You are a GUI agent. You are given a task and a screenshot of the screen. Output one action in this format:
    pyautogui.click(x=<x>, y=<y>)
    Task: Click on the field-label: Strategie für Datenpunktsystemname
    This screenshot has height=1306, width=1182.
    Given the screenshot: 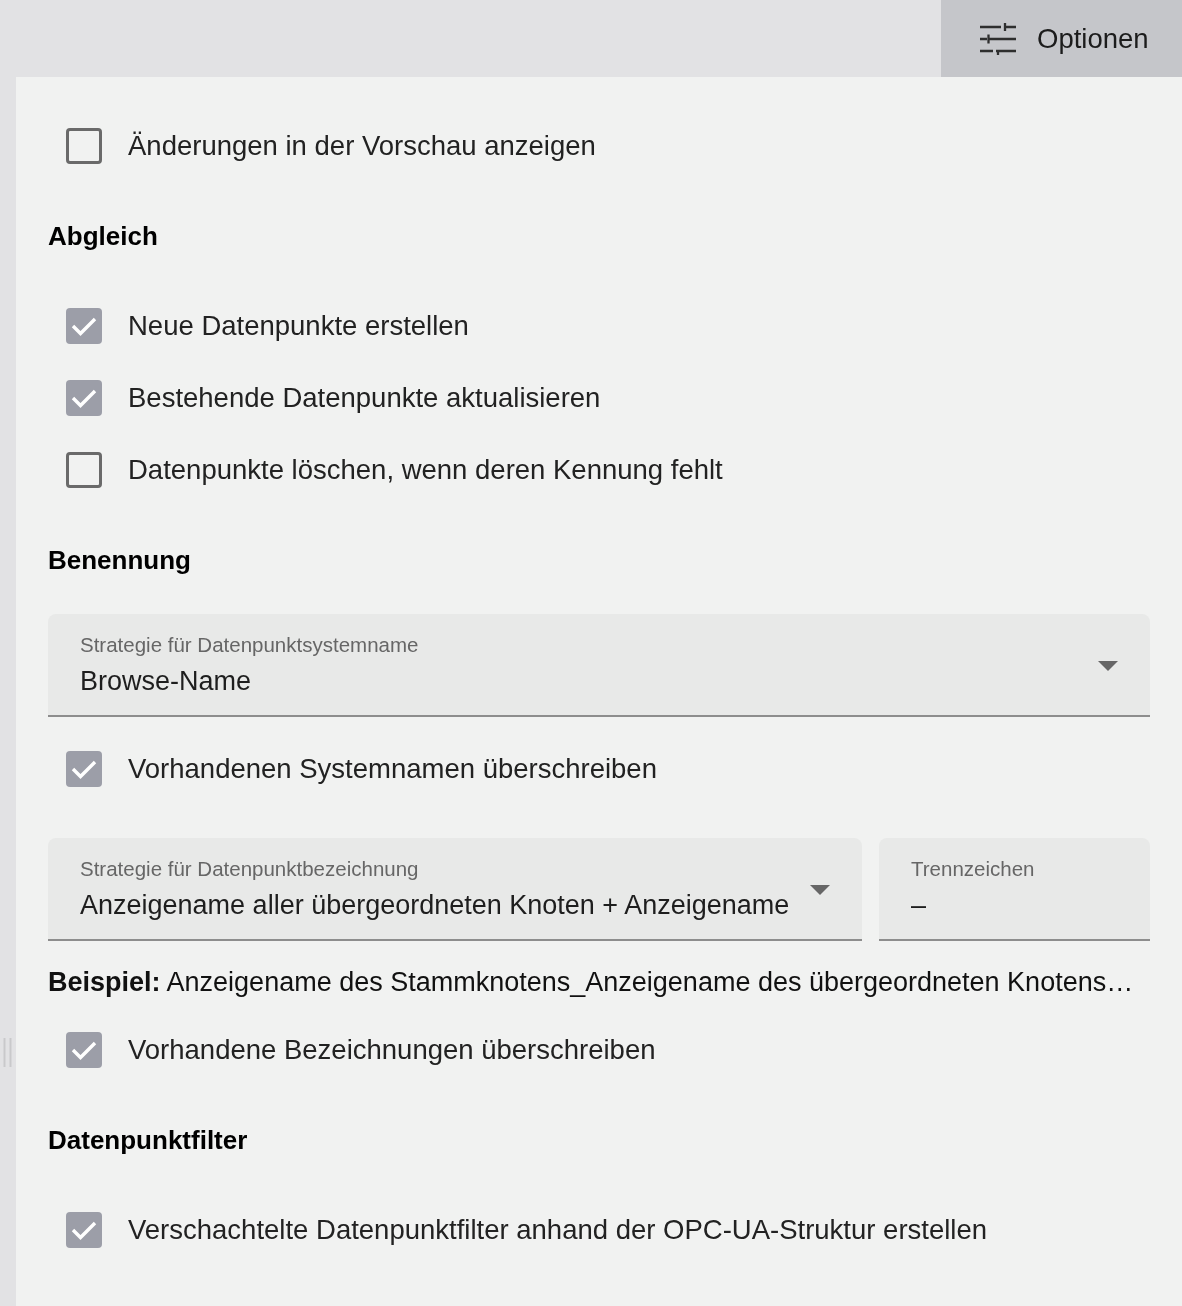 What is the action you would take?
    pyautogui.click(x=249, y=645)
    